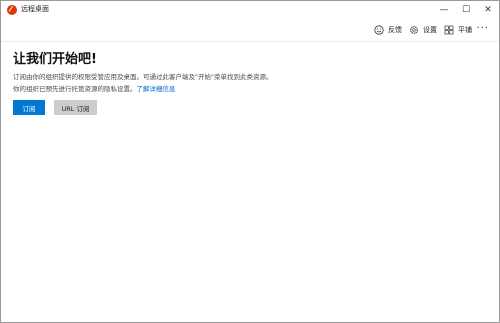 The image size is (500, 323). What do you see at coordinates (75, 89) in the screenshot?
I see `privacy-text: 你的组织已预先进行托管资源的隐私设置。` at bounding box center [75, 89].